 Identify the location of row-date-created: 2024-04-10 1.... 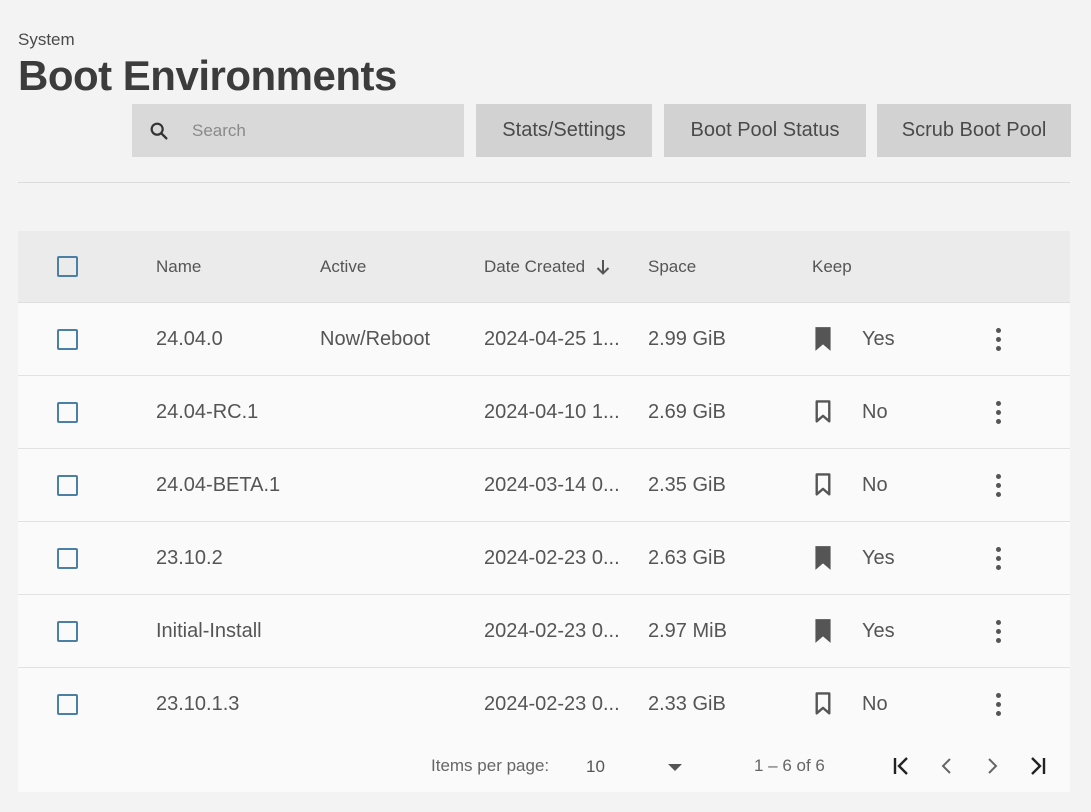
(552, 411).